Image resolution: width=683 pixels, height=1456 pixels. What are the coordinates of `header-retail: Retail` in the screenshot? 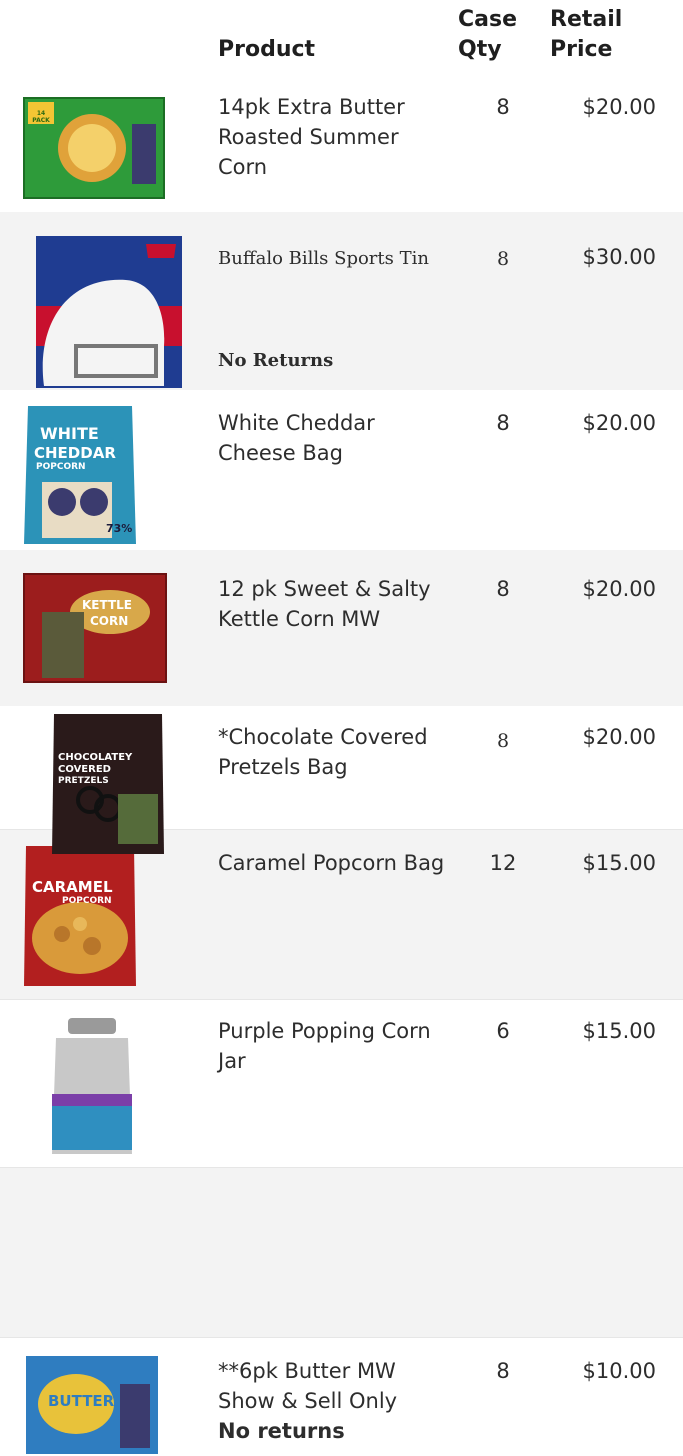 It's located at (586, 19).